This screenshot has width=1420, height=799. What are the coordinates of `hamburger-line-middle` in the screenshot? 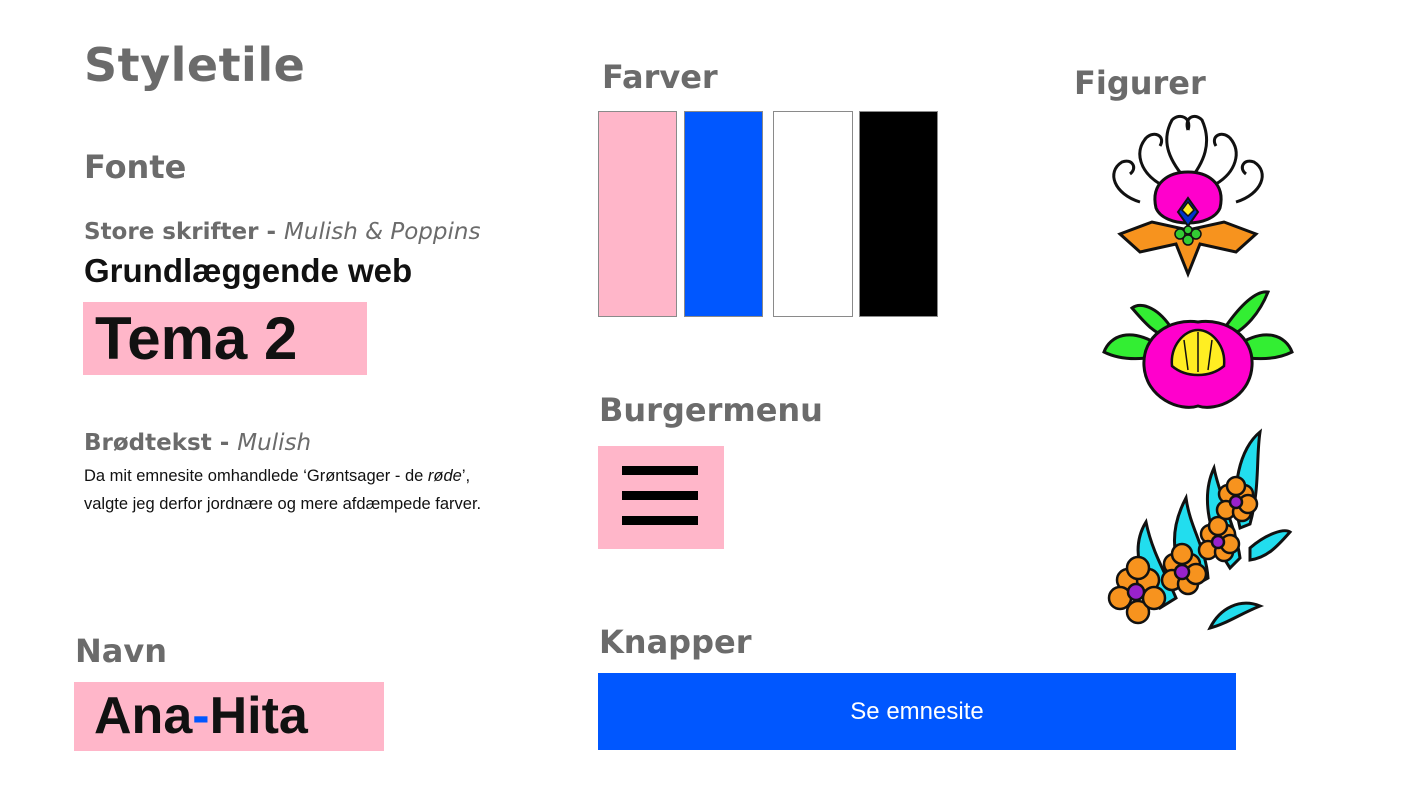 It's located at (660, 495).